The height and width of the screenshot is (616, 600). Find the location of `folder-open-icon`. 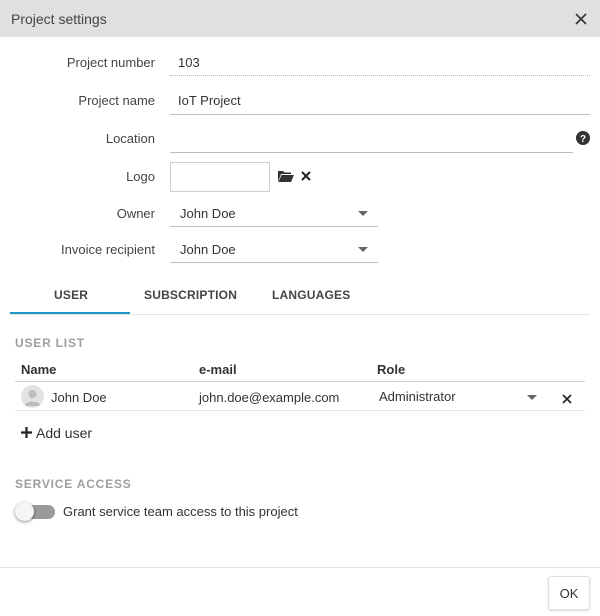

folder-open-icon is located at coordinates (286, 176).